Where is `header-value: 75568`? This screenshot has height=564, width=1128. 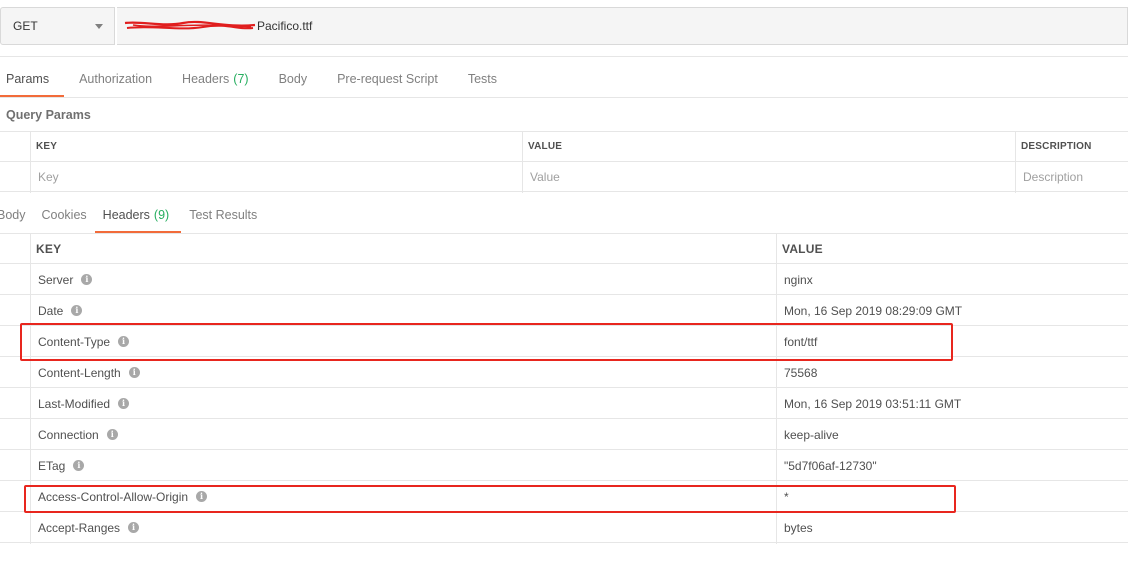
header-value: 75568 is located at coordinates (801, 372).